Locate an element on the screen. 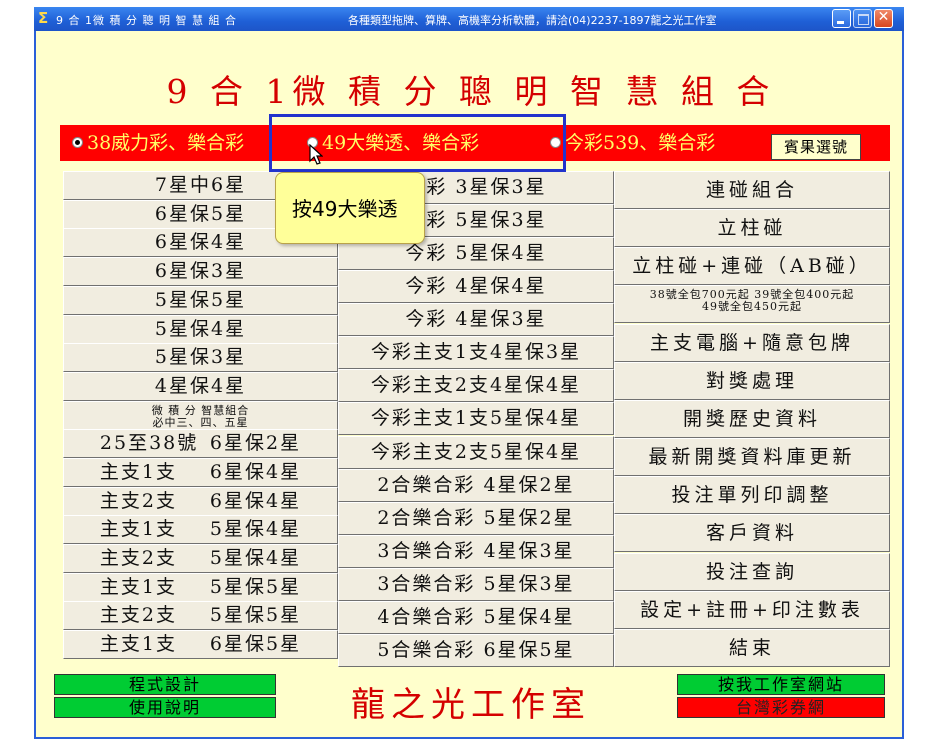 The height and width of the screenshot is (743, 945). daily-combo-button: 今彩 4星保3星 is located at coordinates (476, 319).